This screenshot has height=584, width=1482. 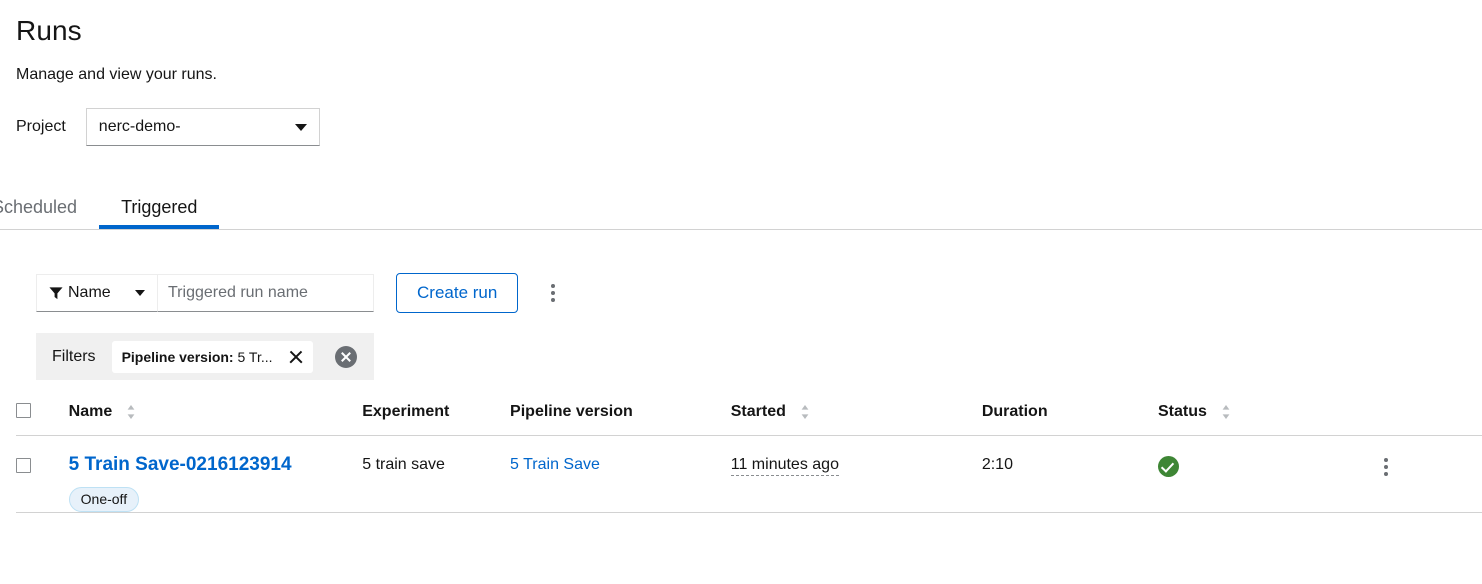 What do you see at coordinates (74, 356) in the screenshot?
I see `filters-label: Filters` at bounding box center [74, 356].